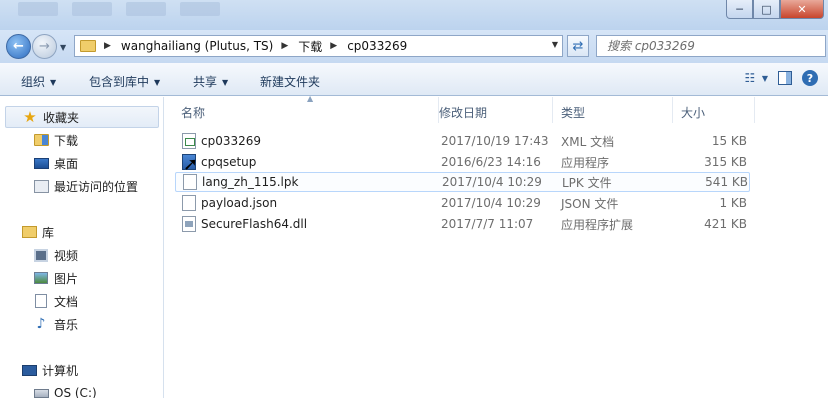 The image size is (828, 398). What do you see at coordinates (810, 78) in the screenshot?
I see `help-icon: ?` at bounding box center [810, 78].